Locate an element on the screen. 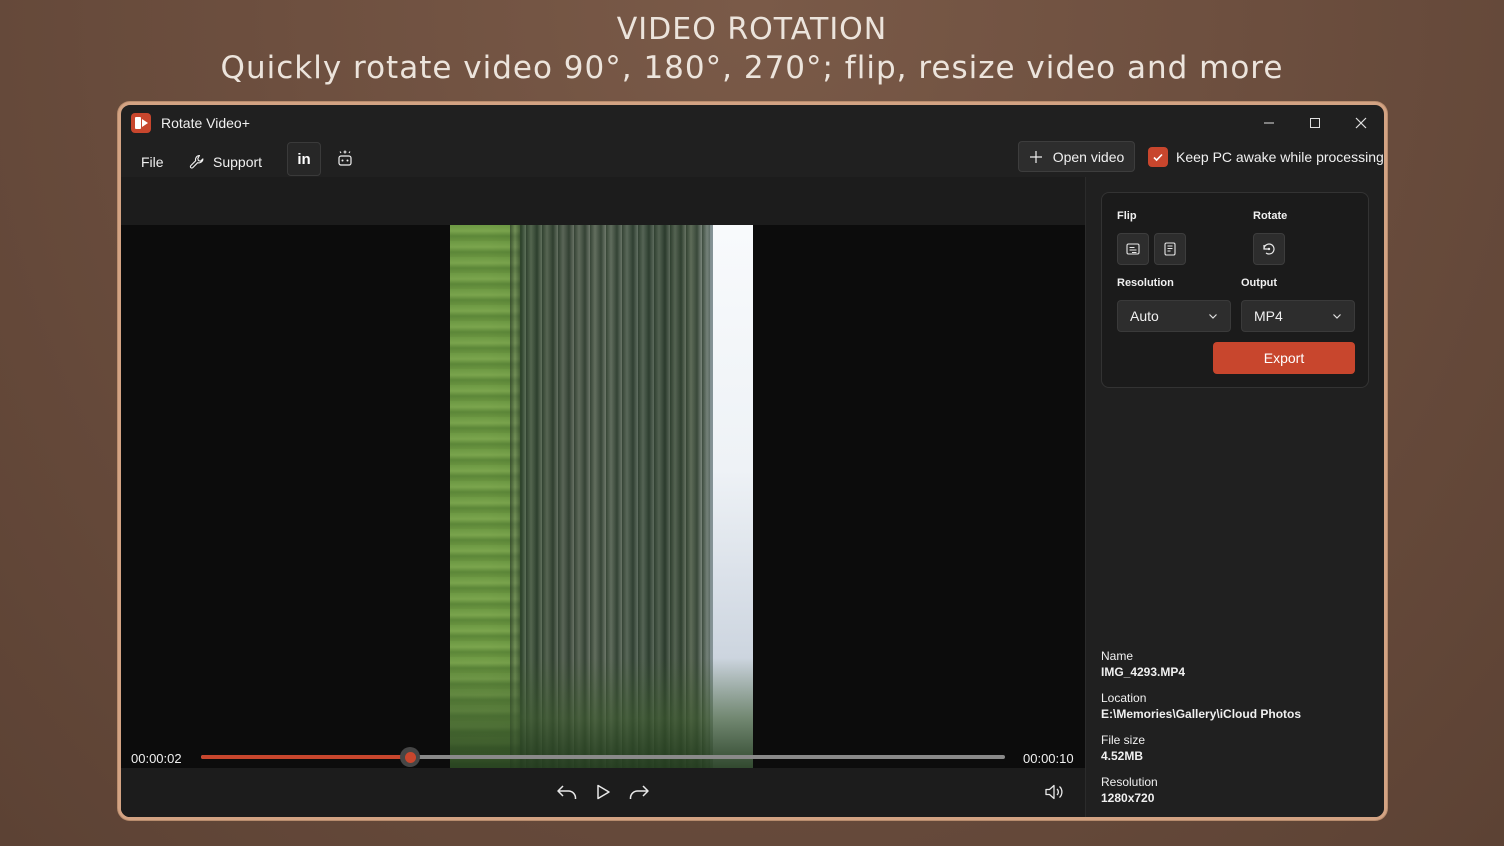 This screenshot has width=1504, height=846. rewind-button is located at coordinates (567, 792).